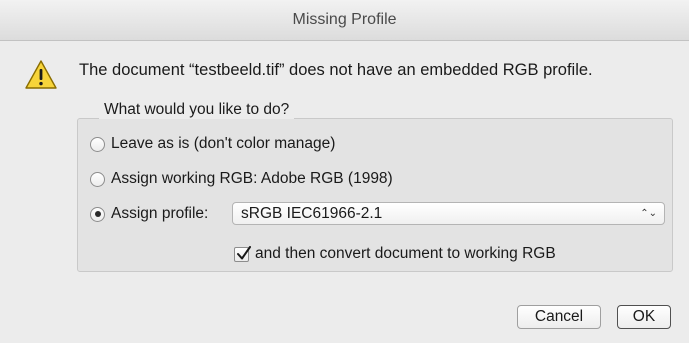 The height and width of the screenshot is (343, 689). Describe the element at coordinates (405, 253) in the screenshot. I see `convert-checkbox-label: and then convert document to working RGB` at that location.